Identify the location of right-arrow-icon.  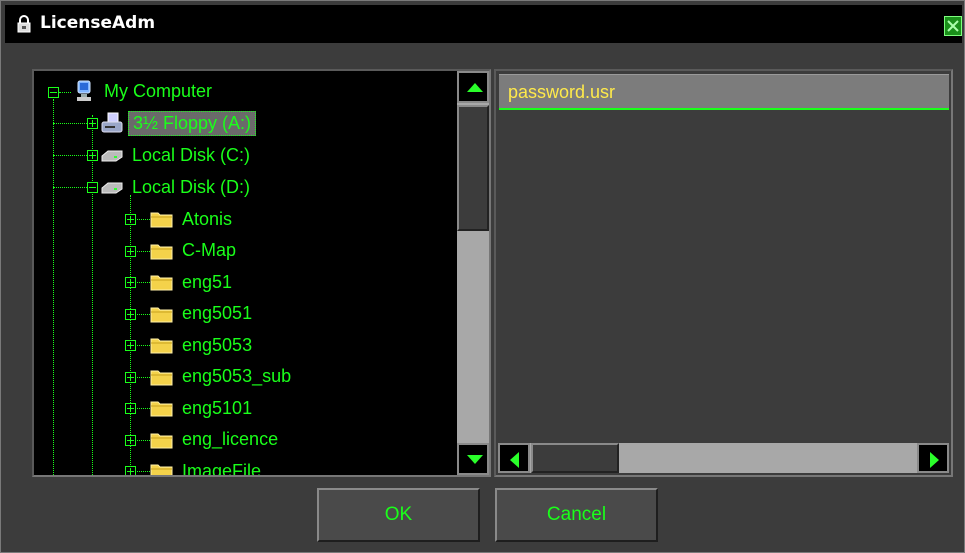
(934, 460).